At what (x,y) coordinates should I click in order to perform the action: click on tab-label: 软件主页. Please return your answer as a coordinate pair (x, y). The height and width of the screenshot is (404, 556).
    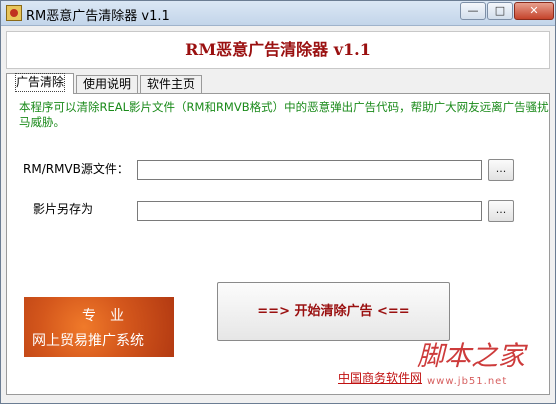
    Looking at the image, I should click on (170, 84).